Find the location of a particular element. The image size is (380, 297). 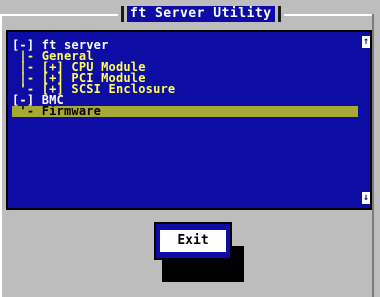

frame-right-border is located at coordinates (373, 155).